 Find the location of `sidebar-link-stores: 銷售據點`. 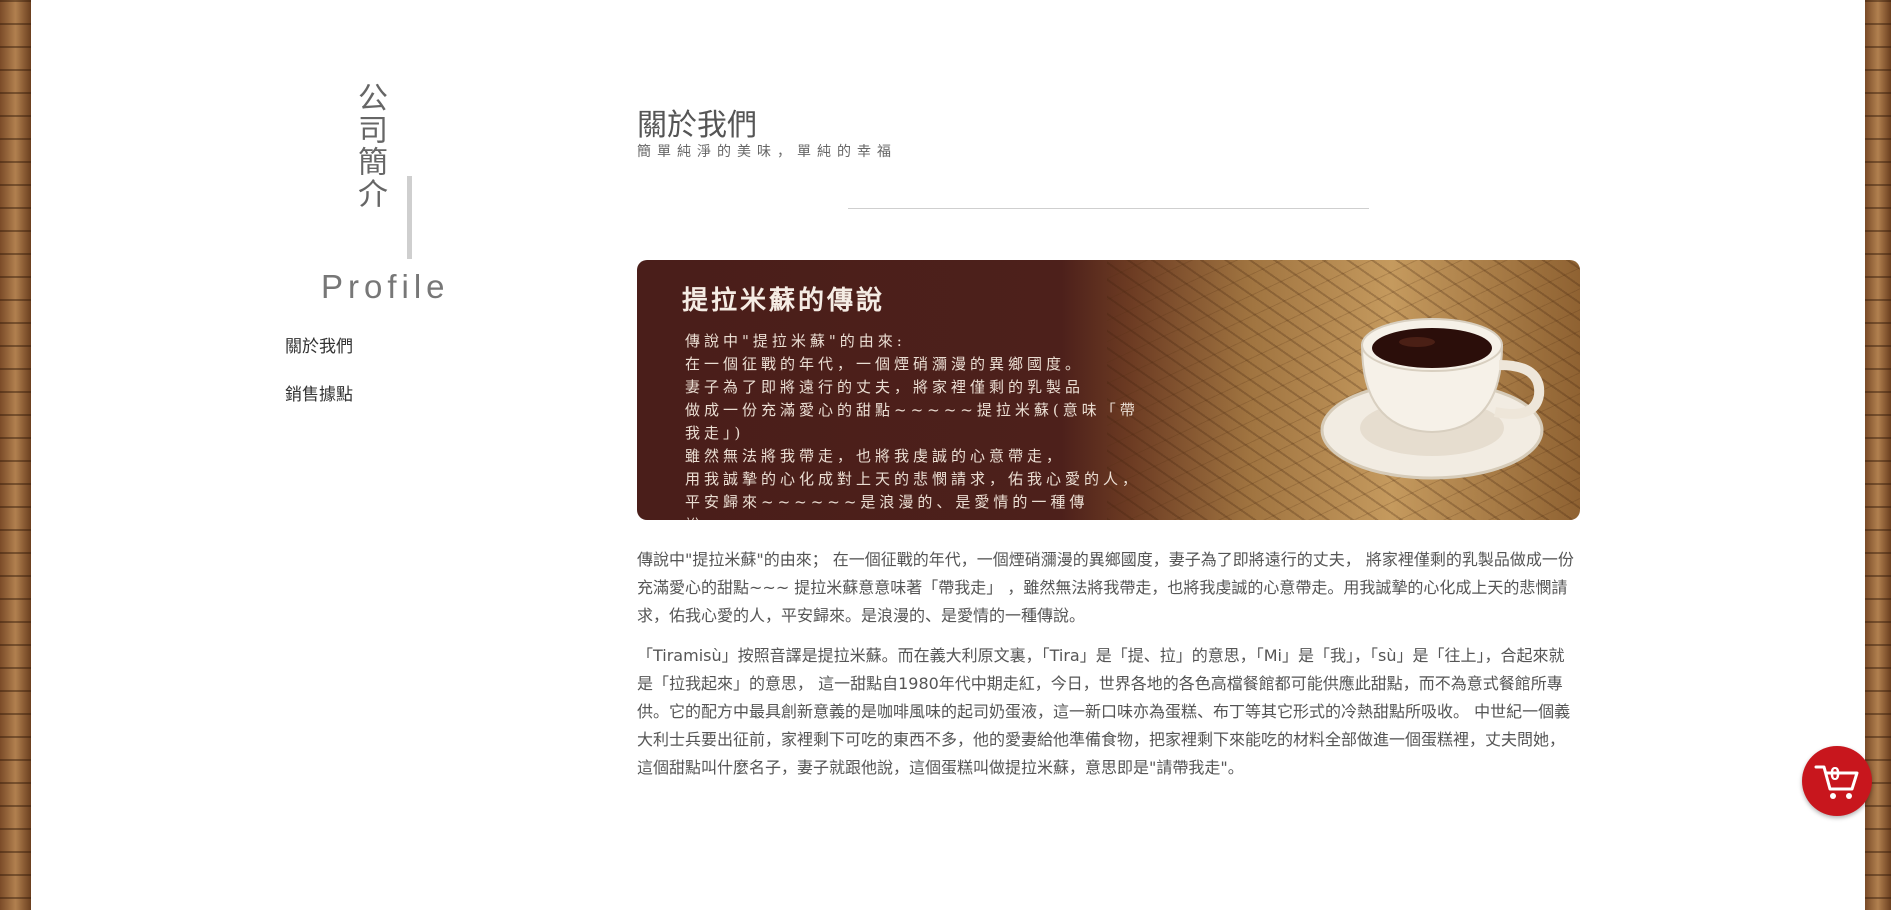

sidebar-link-stores: 銷售據點 is located at coordinates (319, 392).